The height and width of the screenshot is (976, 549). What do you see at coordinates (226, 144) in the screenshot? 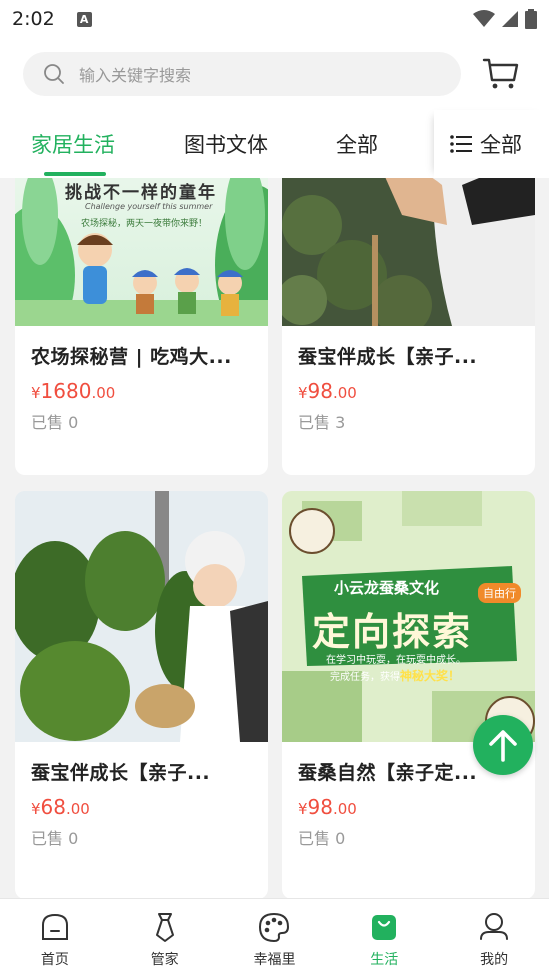
I see `tab-books-sports: 图书文体` at bounding box center [226, 144].